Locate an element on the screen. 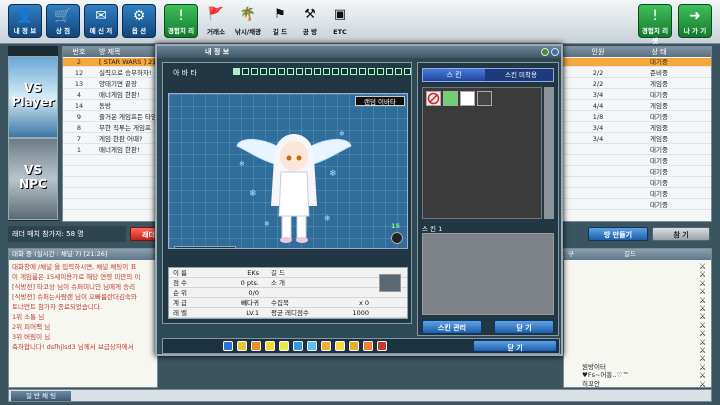 This screenshot has height=405, width=720. stat-value: LV.1 is located at coordinates (252, 313).